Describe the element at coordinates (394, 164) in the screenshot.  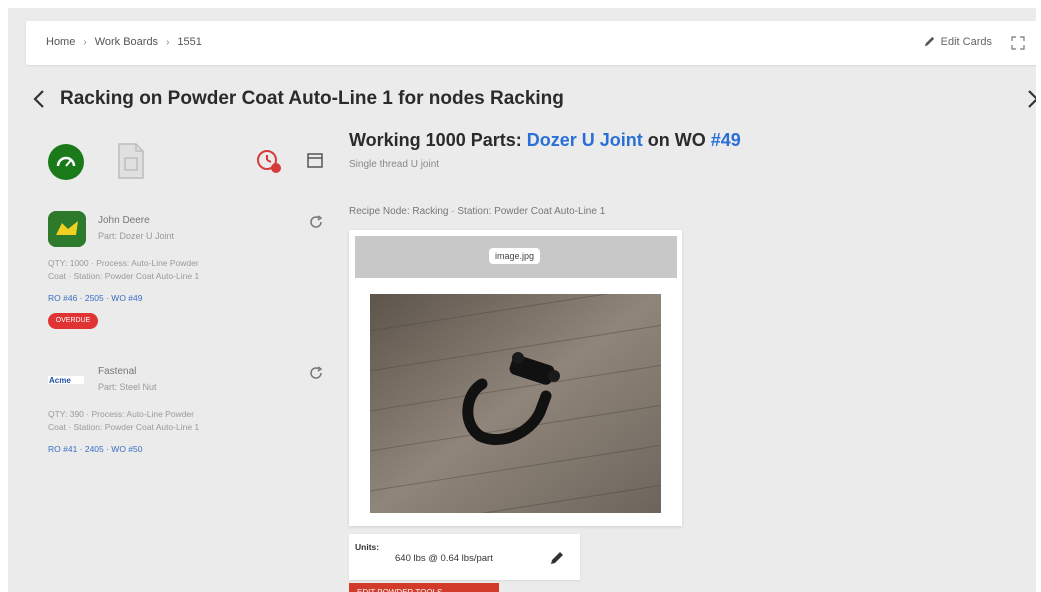
I see `part-description: Single thread U joint` at that location.